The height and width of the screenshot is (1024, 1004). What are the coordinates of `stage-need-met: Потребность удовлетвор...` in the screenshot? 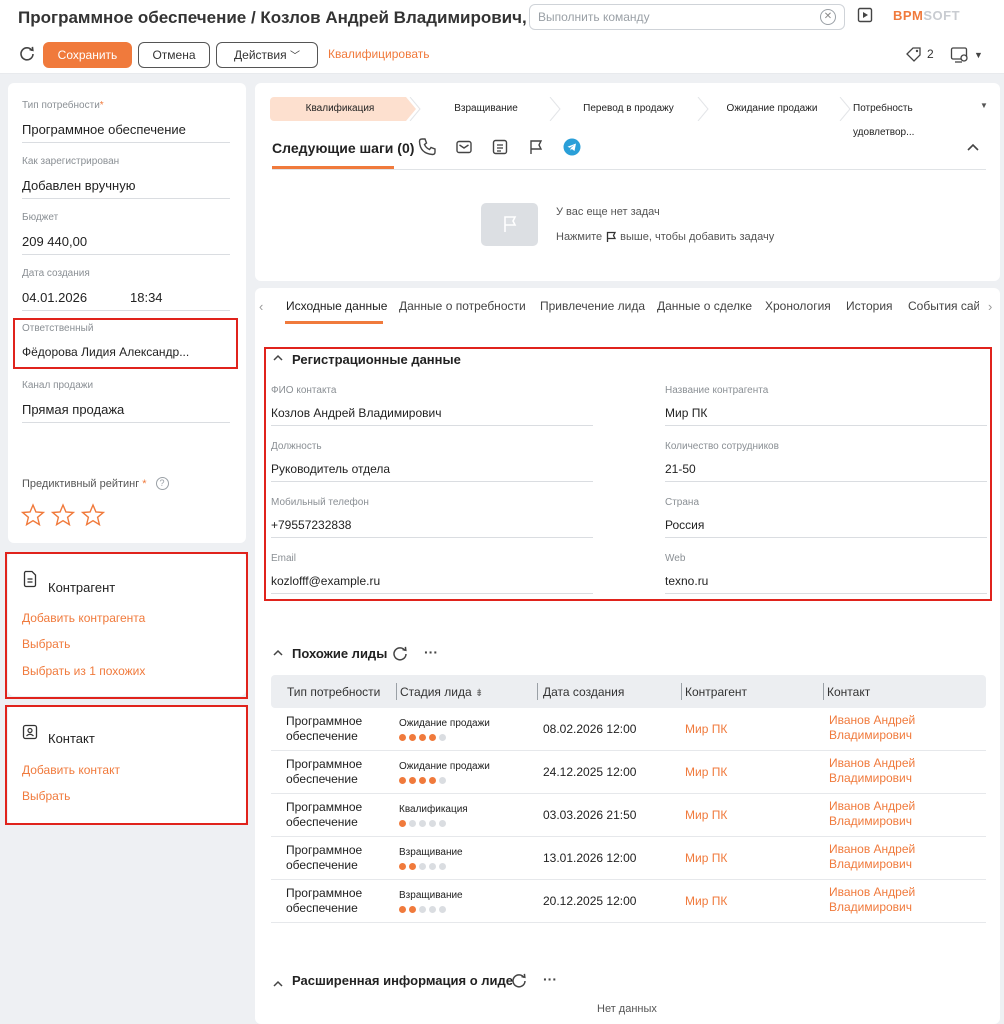 It's located at (910, 117).